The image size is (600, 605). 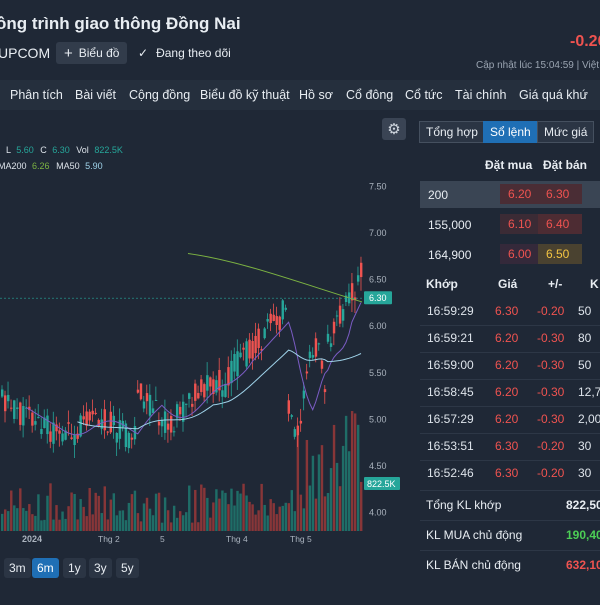 What do you see at coordinates (474, 535) in the screenshot?
I see `summary-buy-label: KL MUA chủ động` at bounding box center [474, 535].